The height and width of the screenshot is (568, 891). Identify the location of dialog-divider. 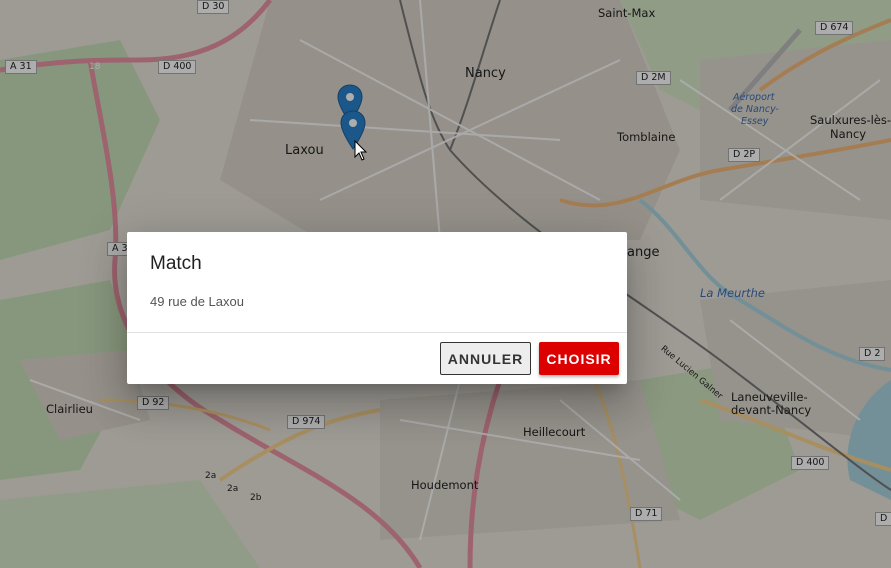
(377, 332).